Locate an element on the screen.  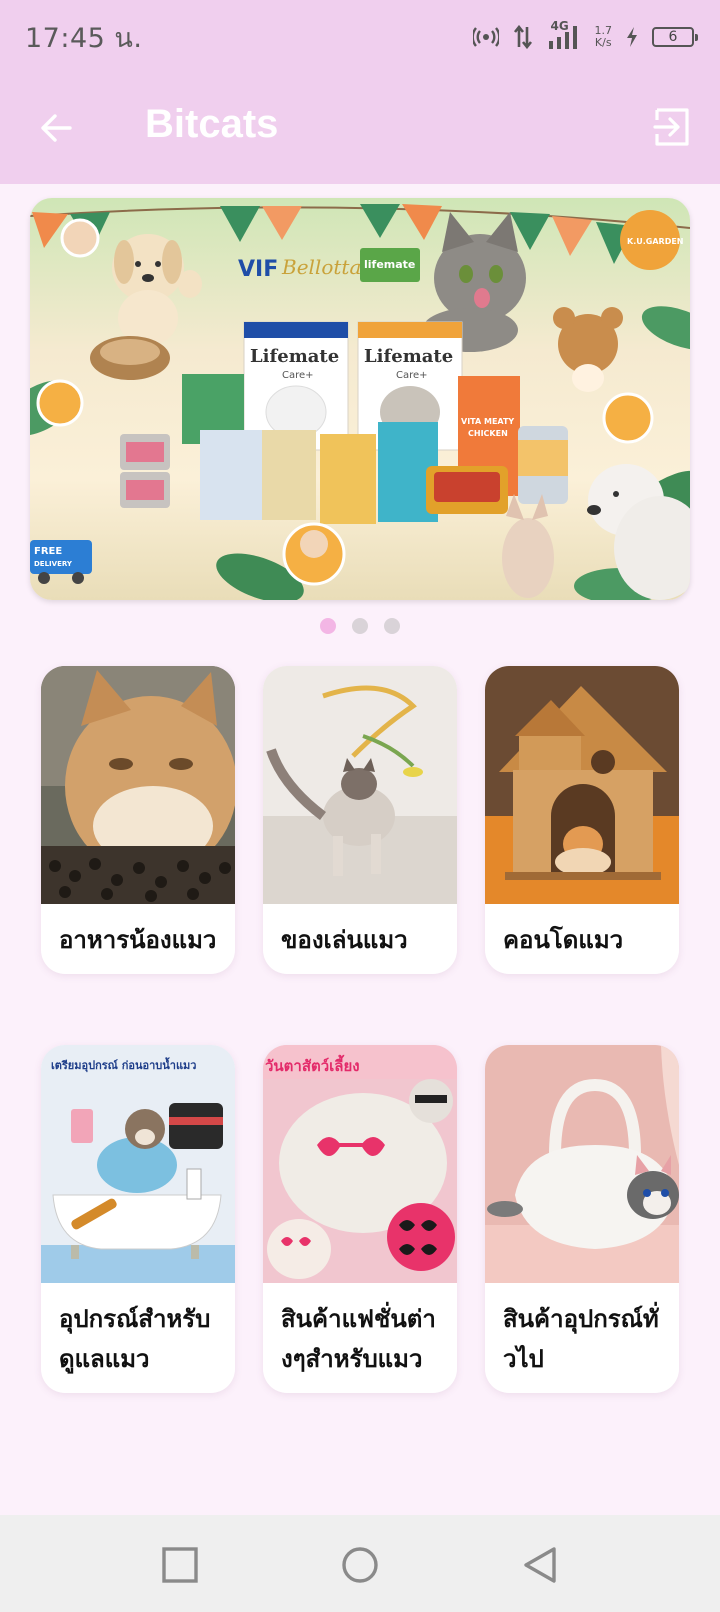
battery-level: 6 is located at coordinates (673, 37).